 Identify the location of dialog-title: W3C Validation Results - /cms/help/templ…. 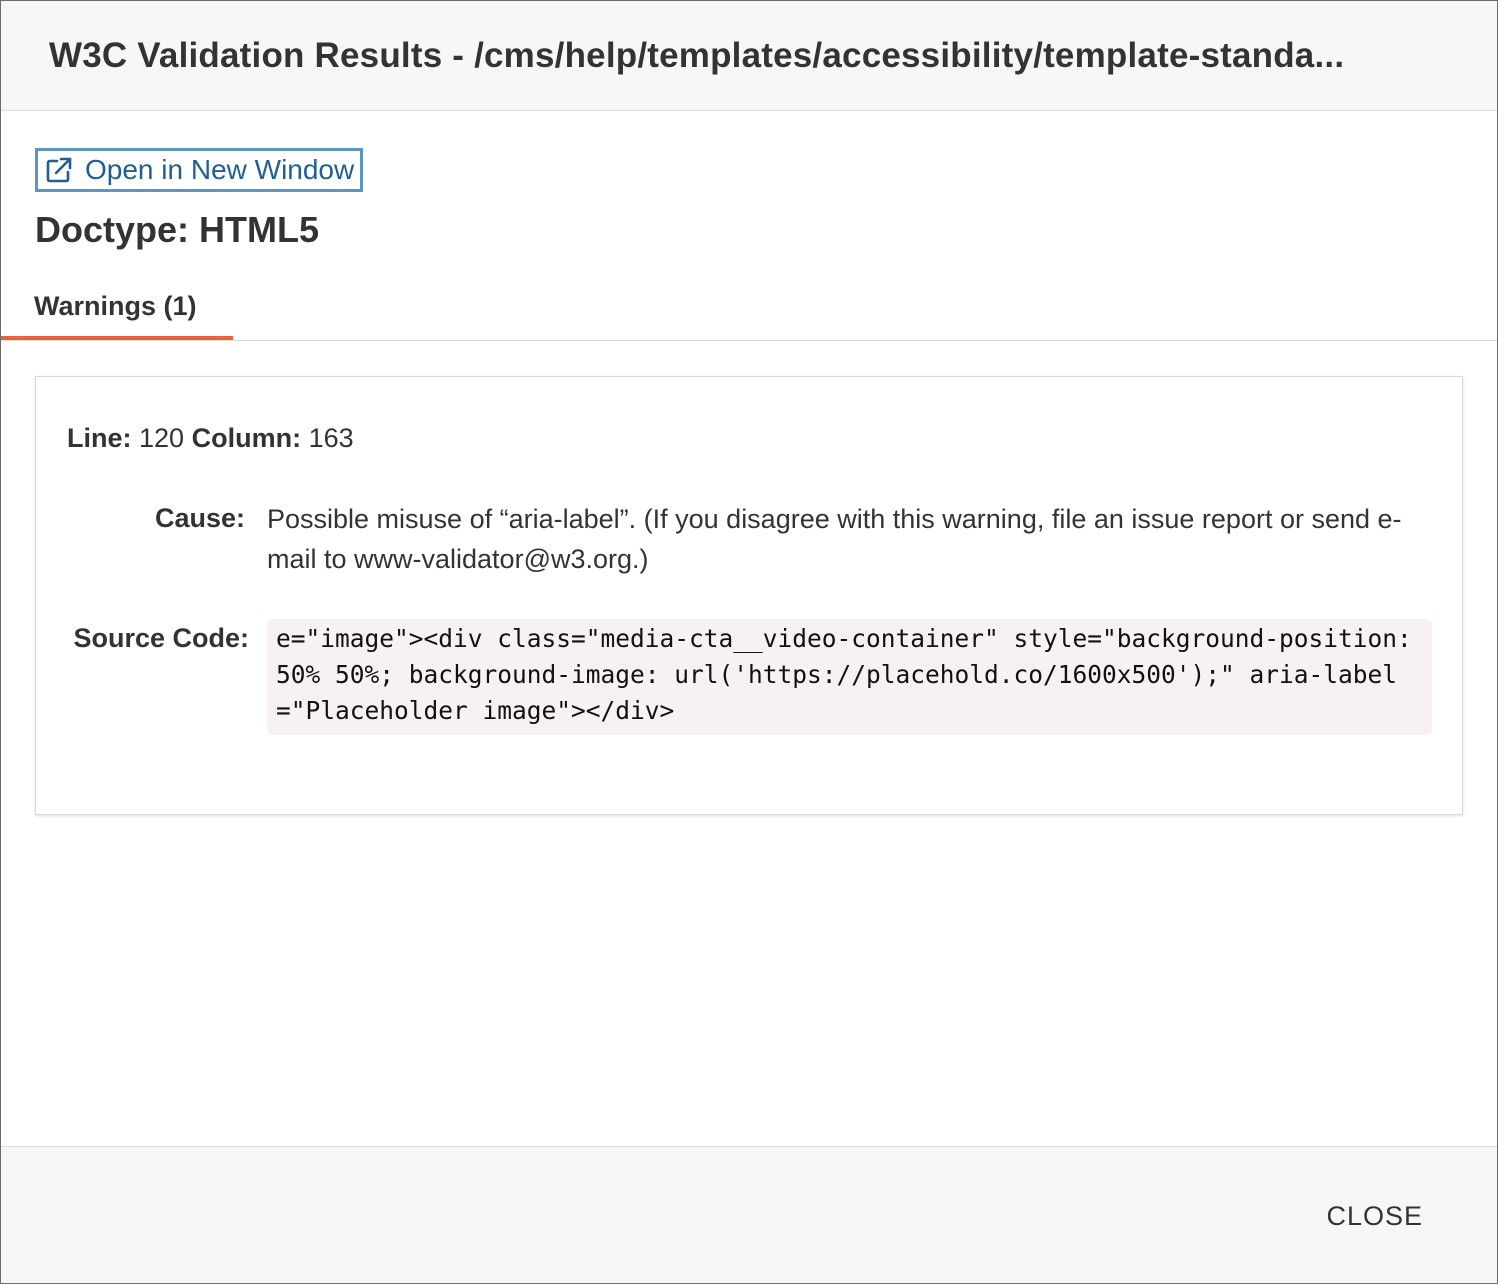
(697, 55).